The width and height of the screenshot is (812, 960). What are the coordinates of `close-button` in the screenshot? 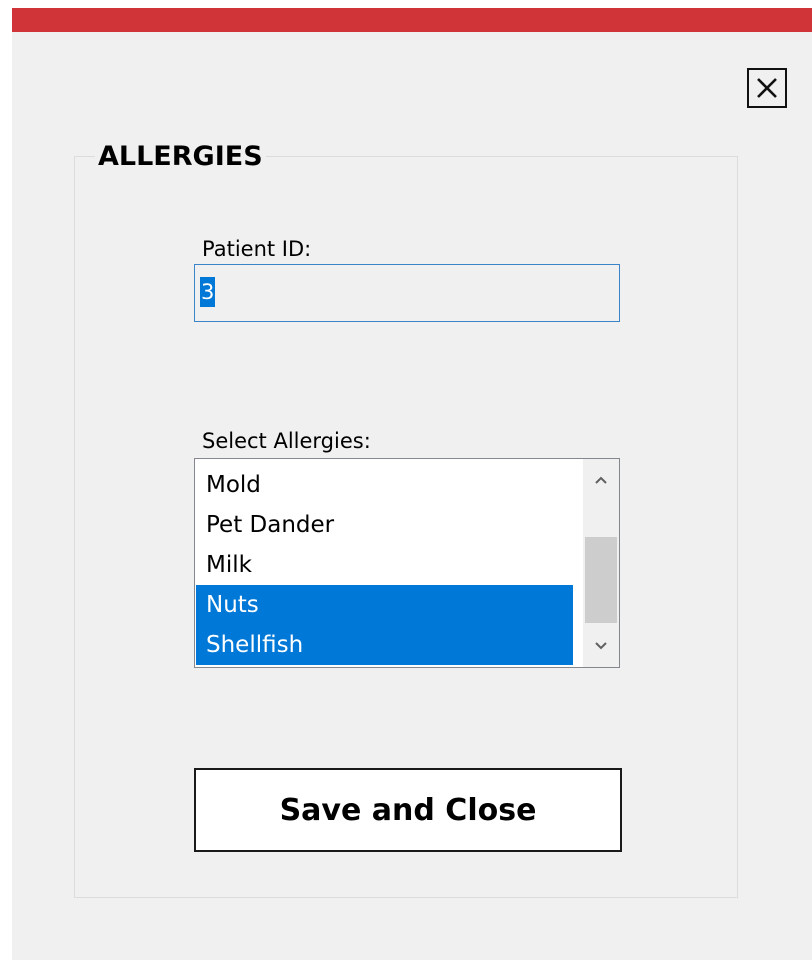 It's located at (767, 88).